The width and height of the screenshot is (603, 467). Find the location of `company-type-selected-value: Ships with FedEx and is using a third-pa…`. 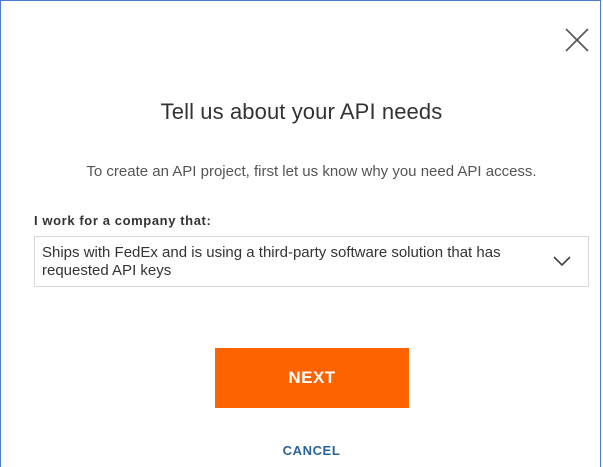

company-type-selected-value: Ships with FedEx and is using a third-pa… is located at coordinates (271, 261).